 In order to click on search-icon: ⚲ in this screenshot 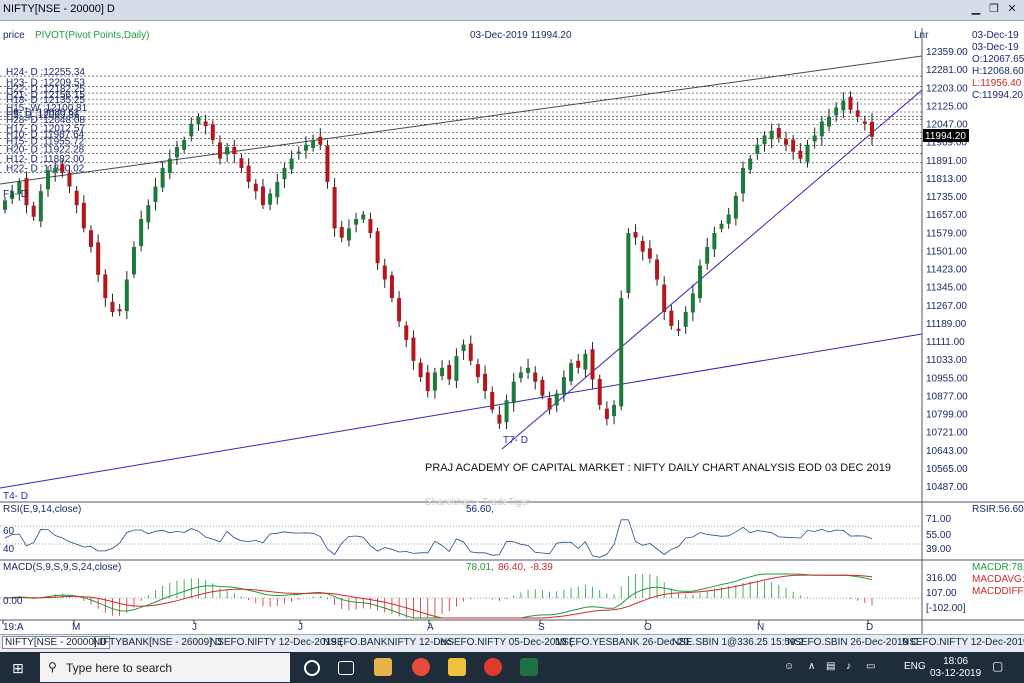, I will do `click(52, 667)`.